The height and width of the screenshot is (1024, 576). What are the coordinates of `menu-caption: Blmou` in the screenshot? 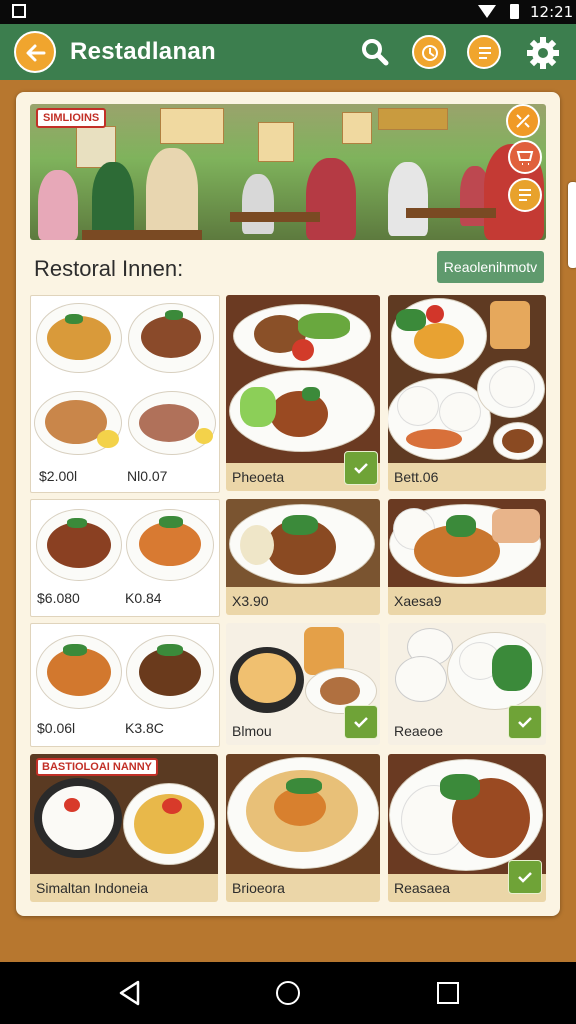 It's located at (252, 731).